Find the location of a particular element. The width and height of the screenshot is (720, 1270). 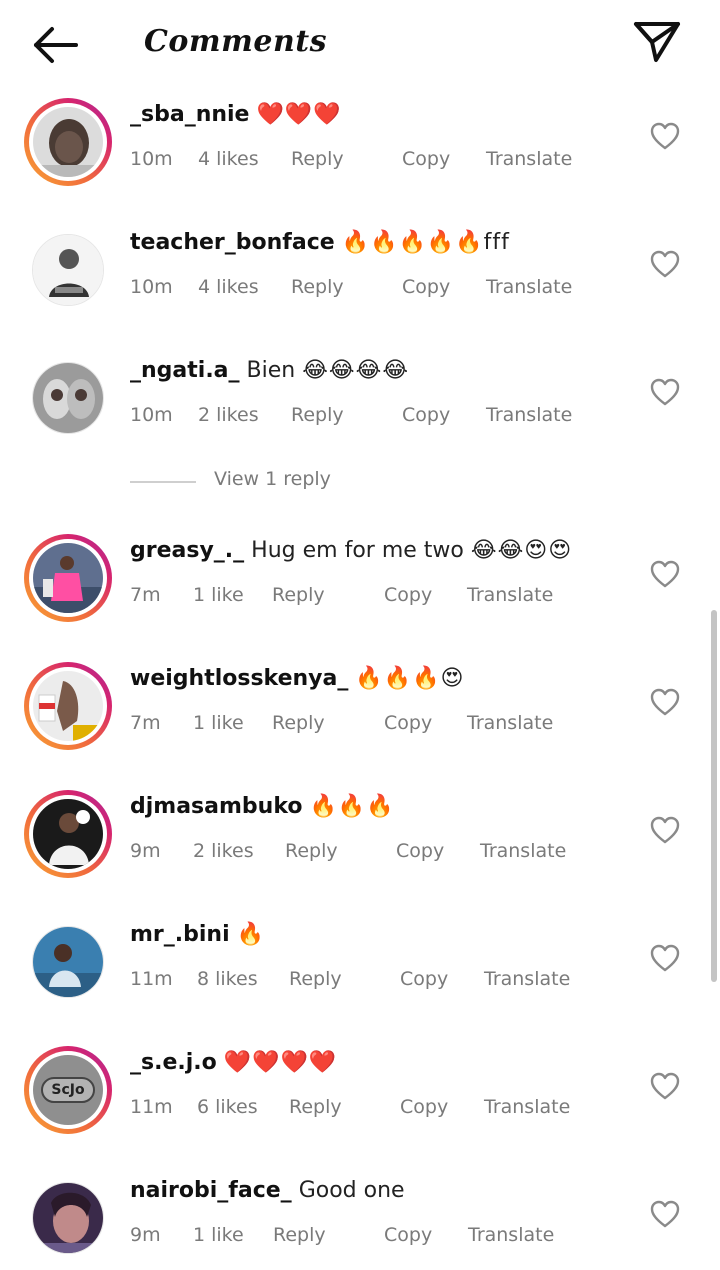

paper-plane-icon is located at coordinates (657, 42).